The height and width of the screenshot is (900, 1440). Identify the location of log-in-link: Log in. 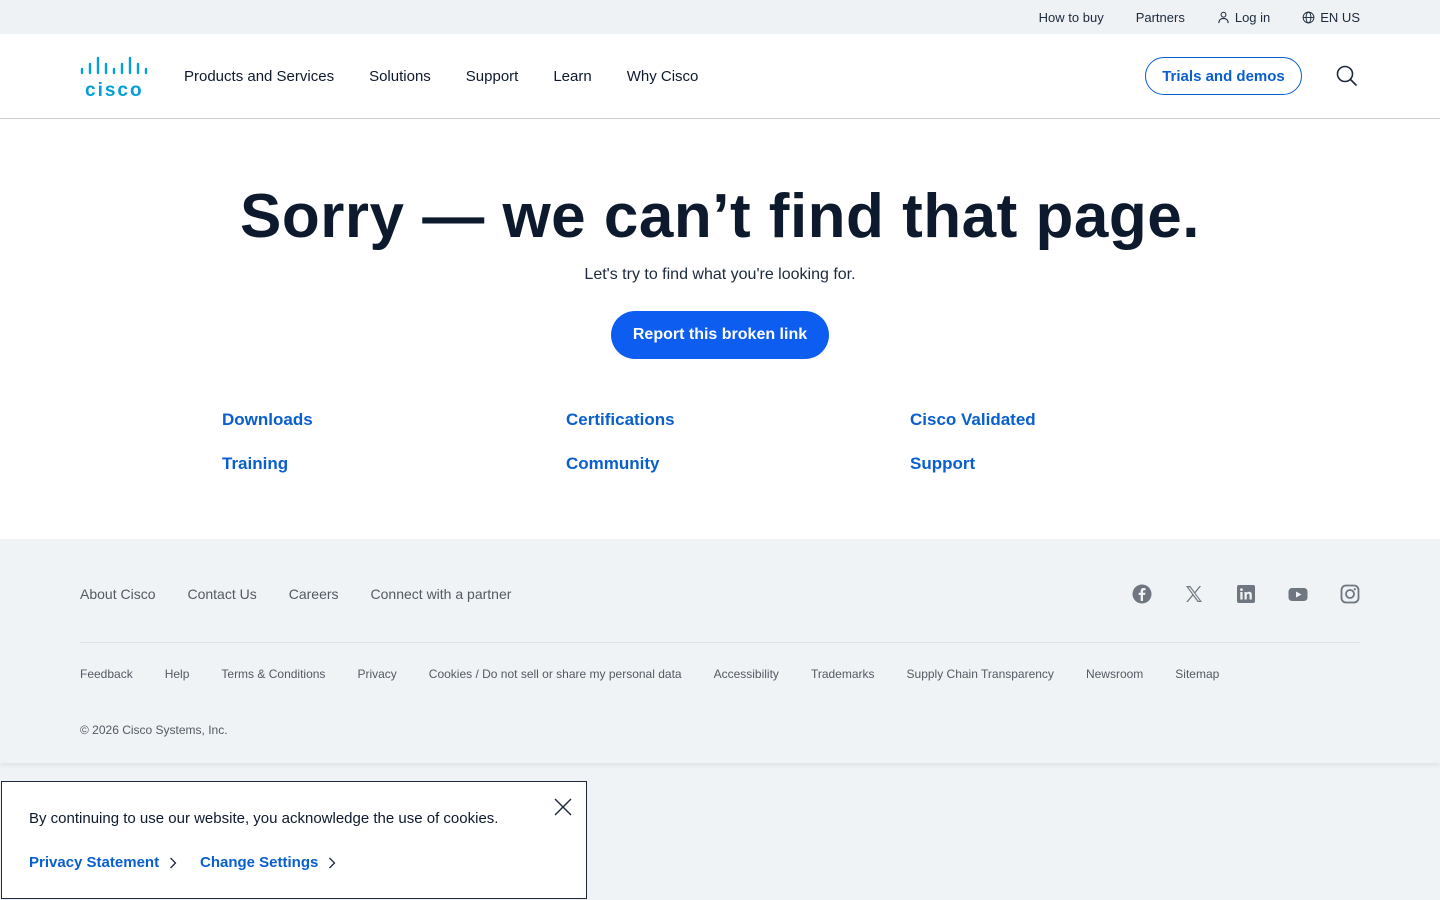
(1243, 17).